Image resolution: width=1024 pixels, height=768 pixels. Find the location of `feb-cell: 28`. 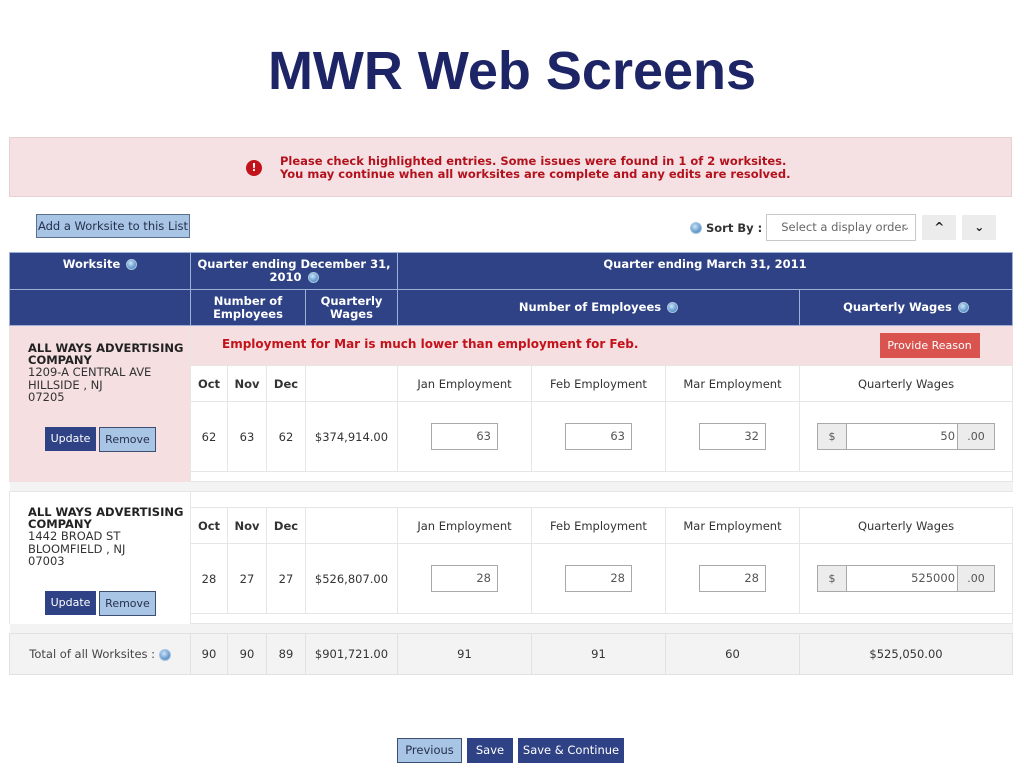

feb-cell: 28 is located at coordinates (598, 578).